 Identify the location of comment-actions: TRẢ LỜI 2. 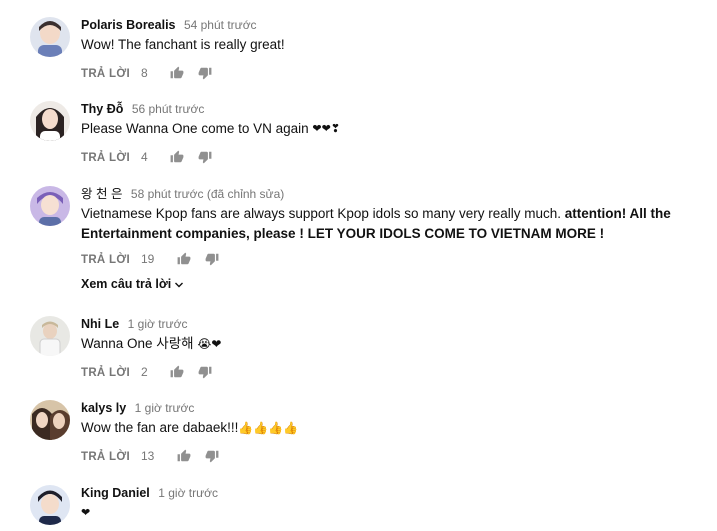
(146, 372).